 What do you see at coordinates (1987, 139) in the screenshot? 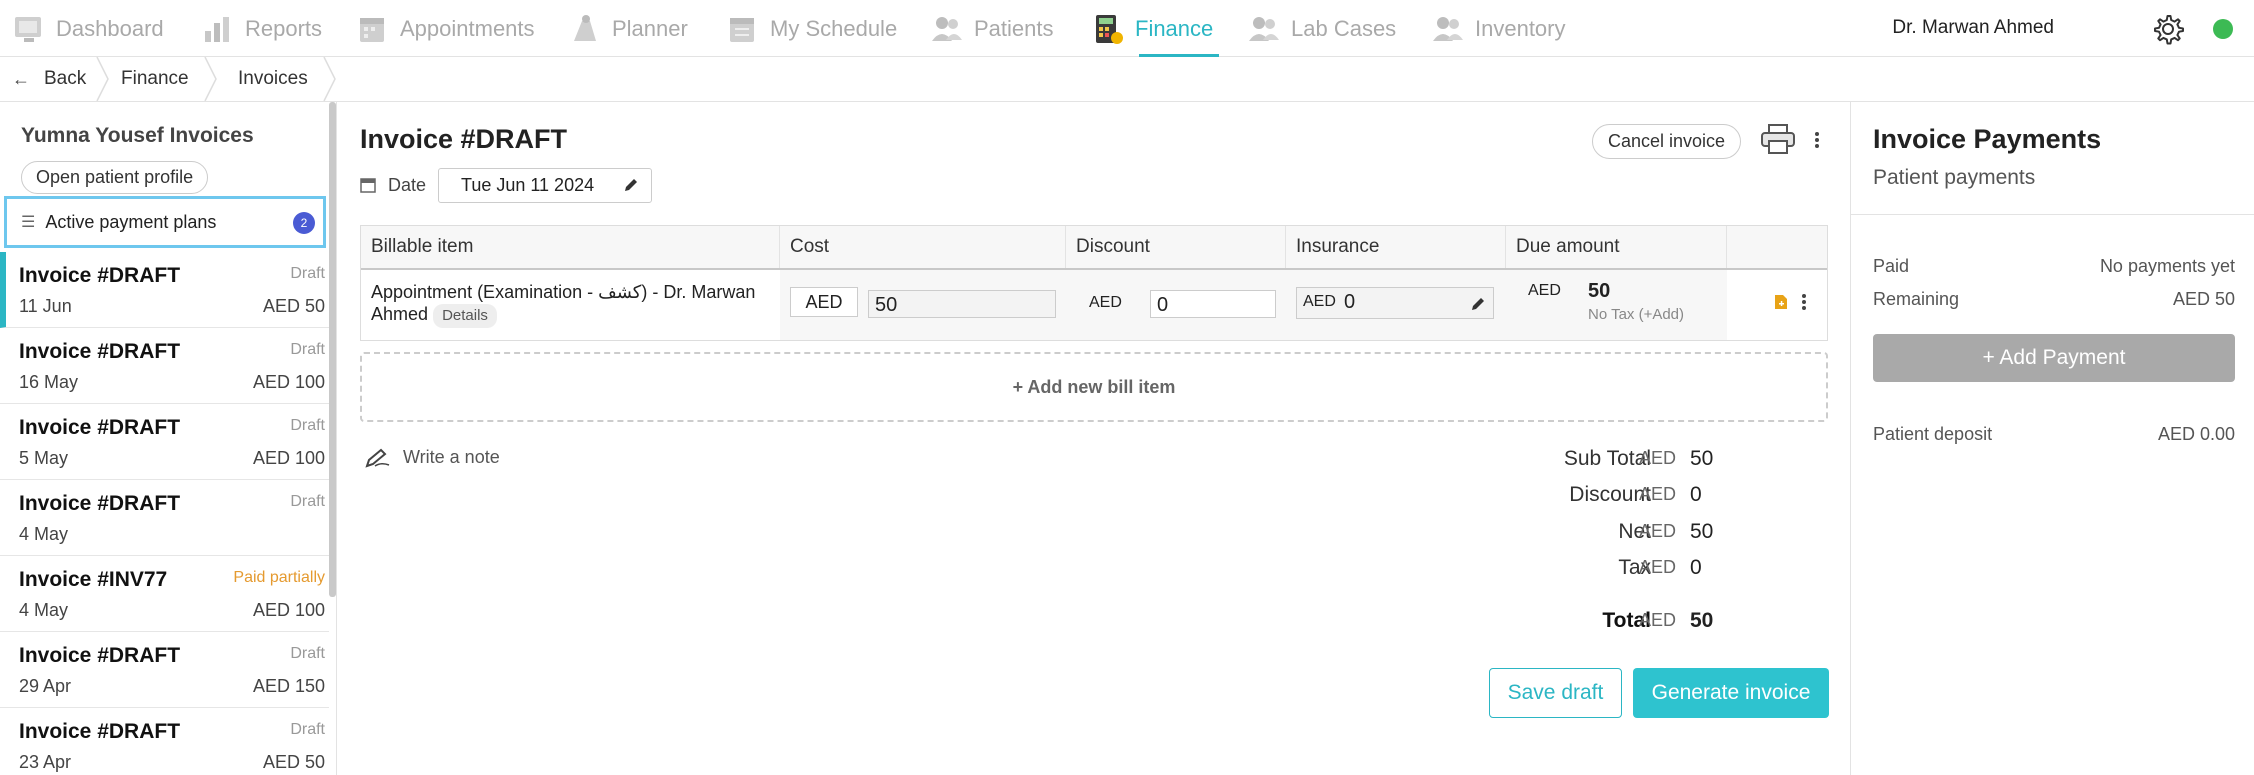
I see `payments-title: Invoice Payments` at bounding box center [1987, 139].